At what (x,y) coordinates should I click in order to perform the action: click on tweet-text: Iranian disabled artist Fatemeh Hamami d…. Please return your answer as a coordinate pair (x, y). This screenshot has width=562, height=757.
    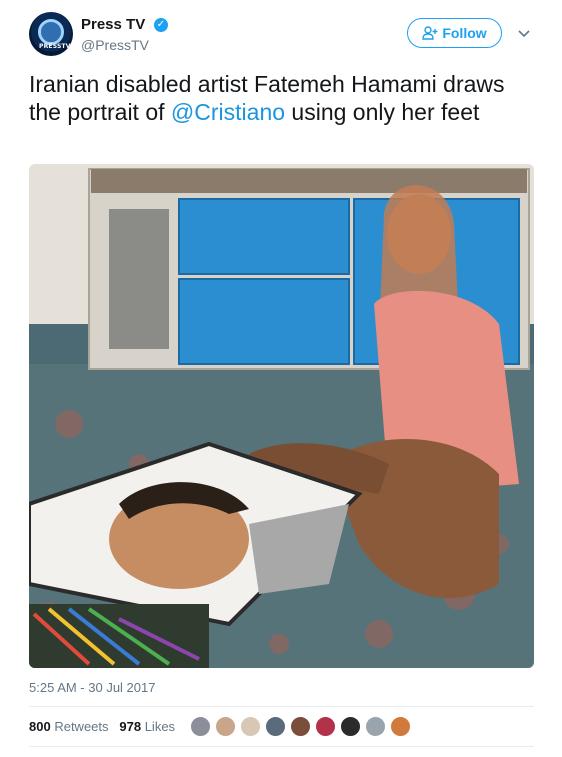
    Looking at the image, I should click on (281, 98).